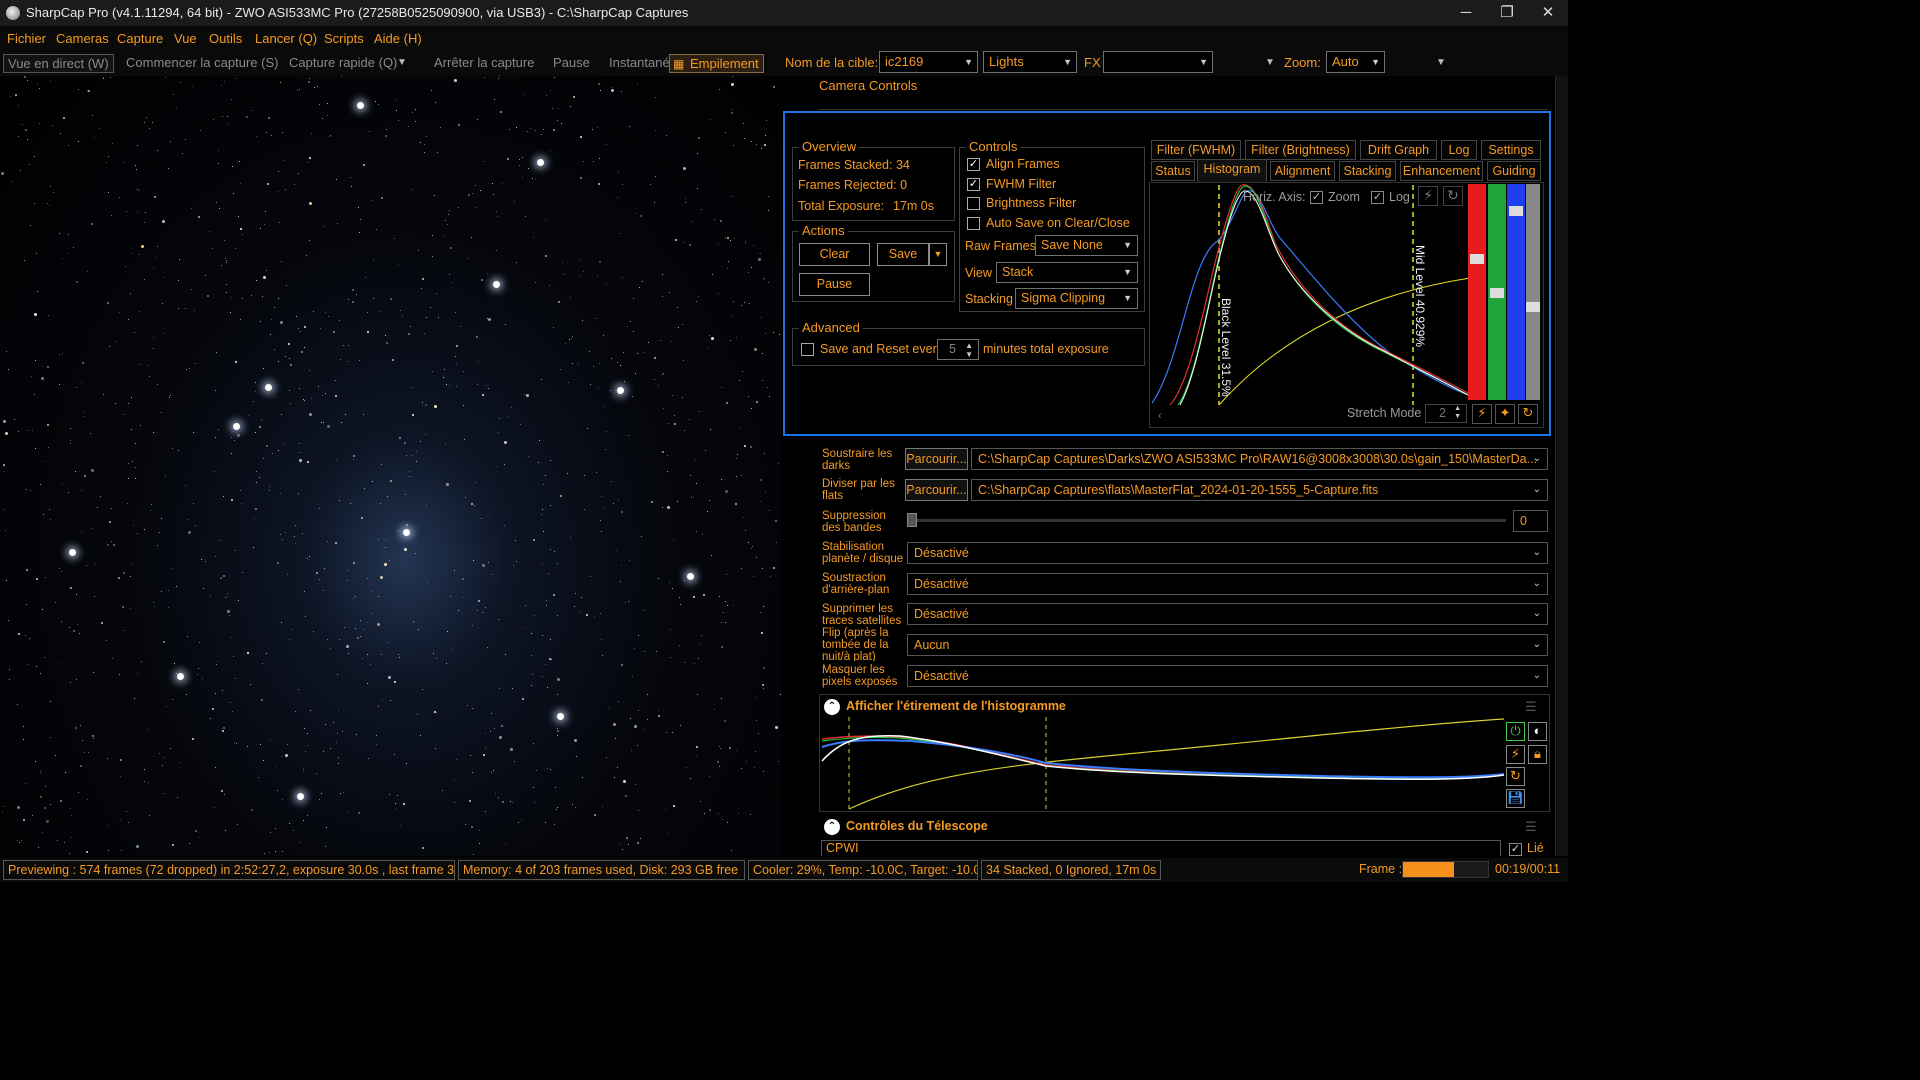 Image resolution: width=1920 pixels, height=1080 pixels. What do you see at coordinates (1173, 171) in the screenshot?
I see `tab-status: Status` at bounding box center [1173, 171].